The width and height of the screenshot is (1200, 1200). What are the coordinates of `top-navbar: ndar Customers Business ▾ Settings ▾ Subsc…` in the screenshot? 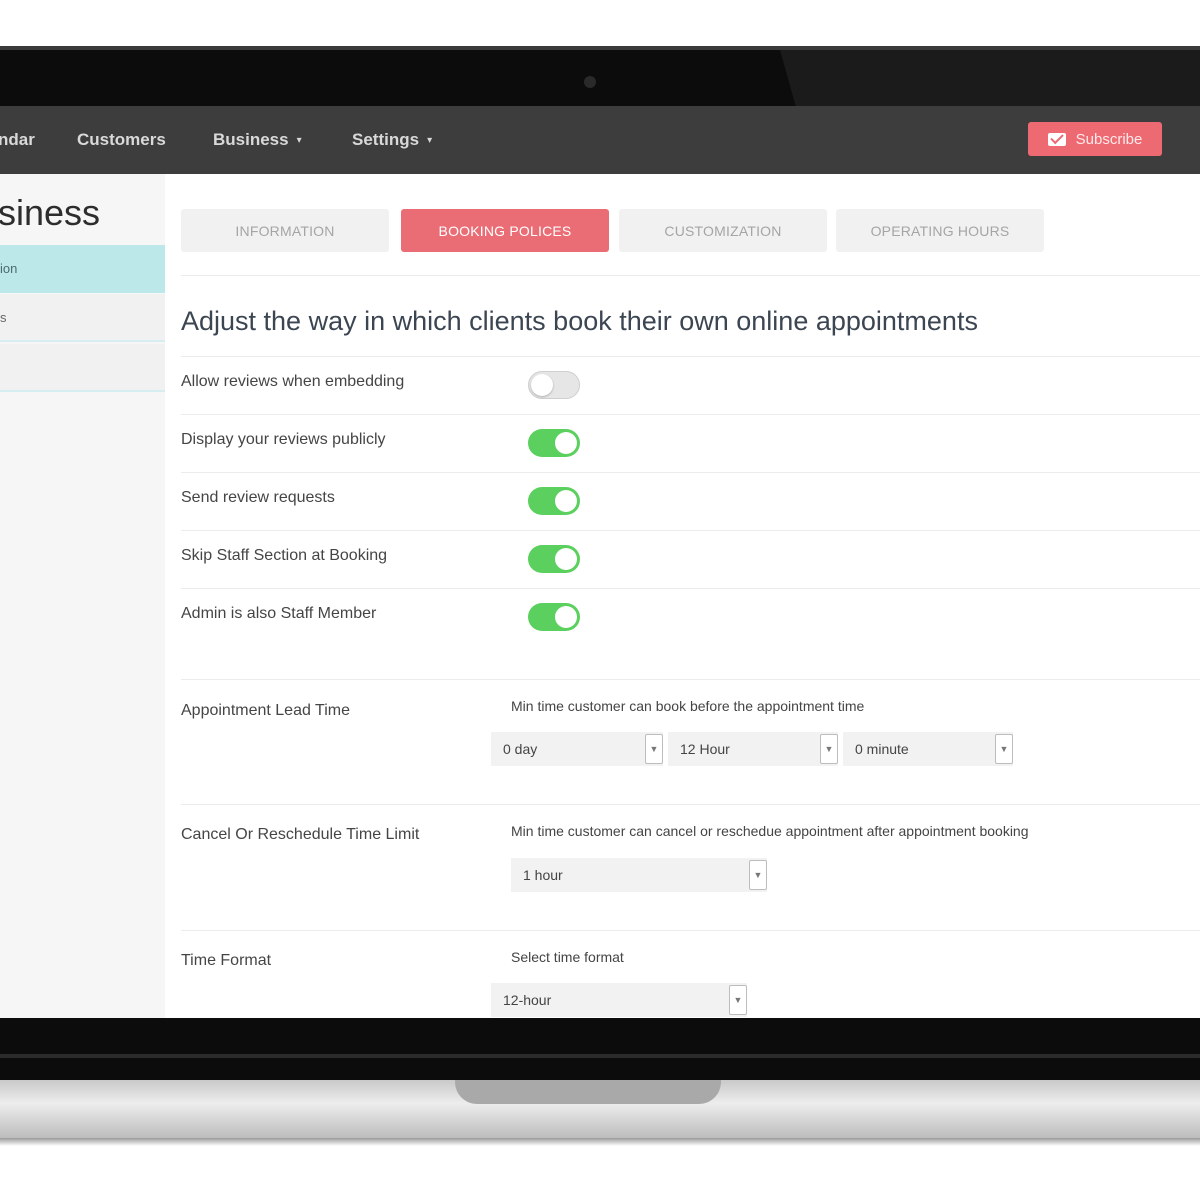 It's located at (600, 140).